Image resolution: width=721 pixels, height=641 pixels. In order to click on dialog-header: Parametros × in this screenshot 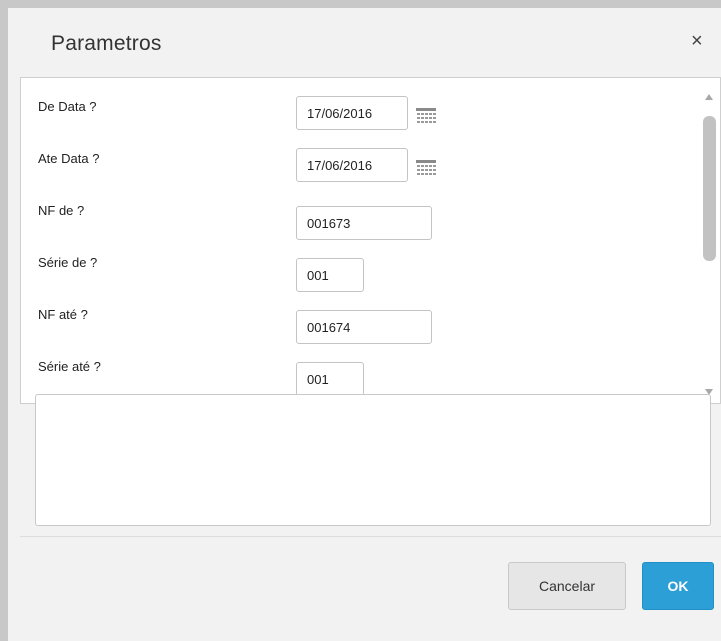, I will do `click(364, 44)`.